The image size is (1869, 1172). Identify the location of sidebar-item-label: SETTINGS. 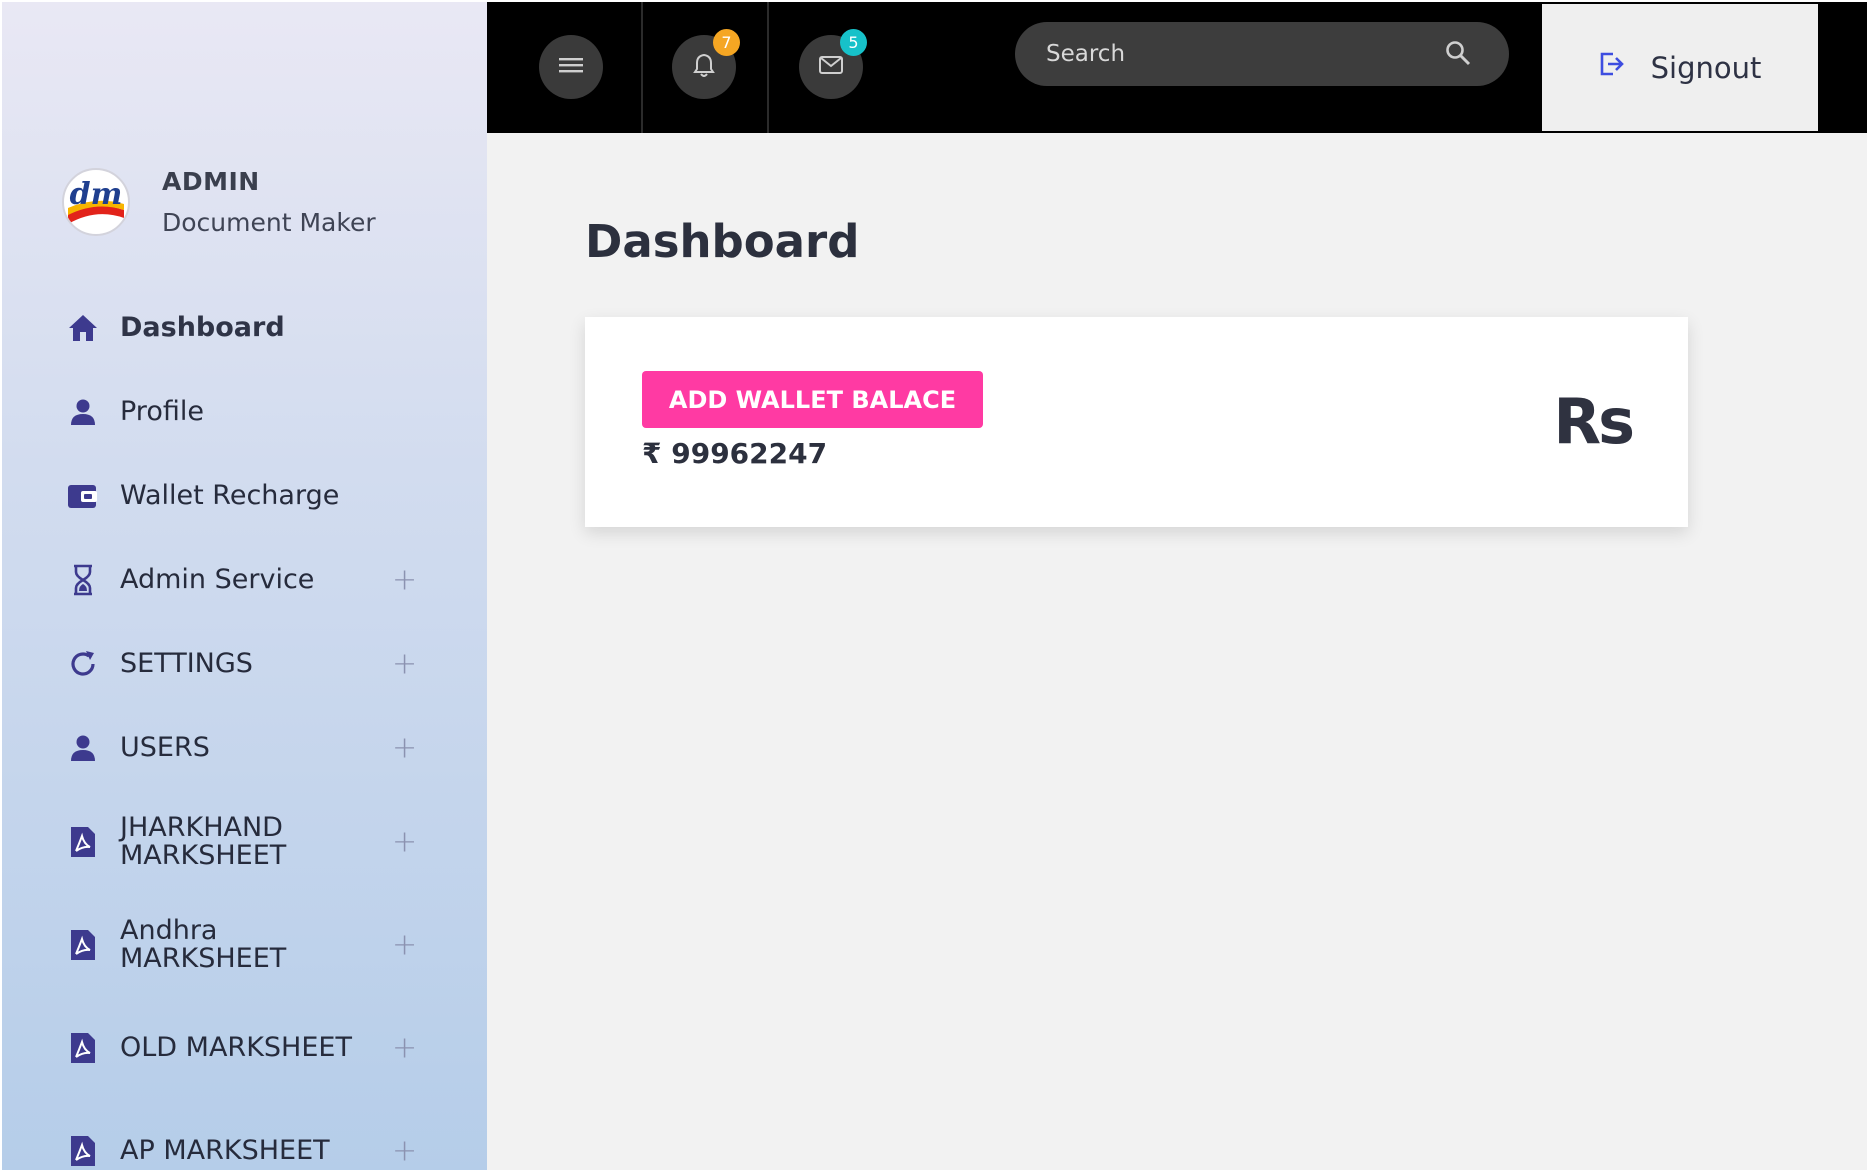
(186, 663).